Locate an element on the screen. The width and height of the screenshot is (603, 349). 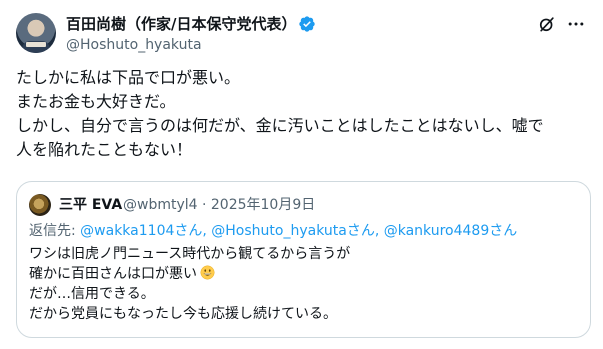
grok-icon is located at coordinates (547, 24).